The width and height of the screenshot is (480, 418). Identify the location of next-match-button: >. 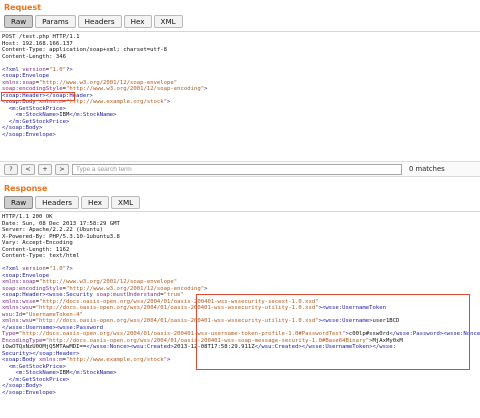
(62, 169).